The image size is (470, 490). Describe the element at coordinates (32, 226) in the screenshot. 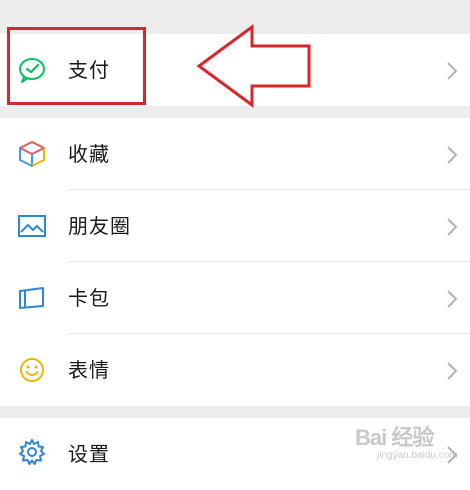

I see `picture-icon` at that location.